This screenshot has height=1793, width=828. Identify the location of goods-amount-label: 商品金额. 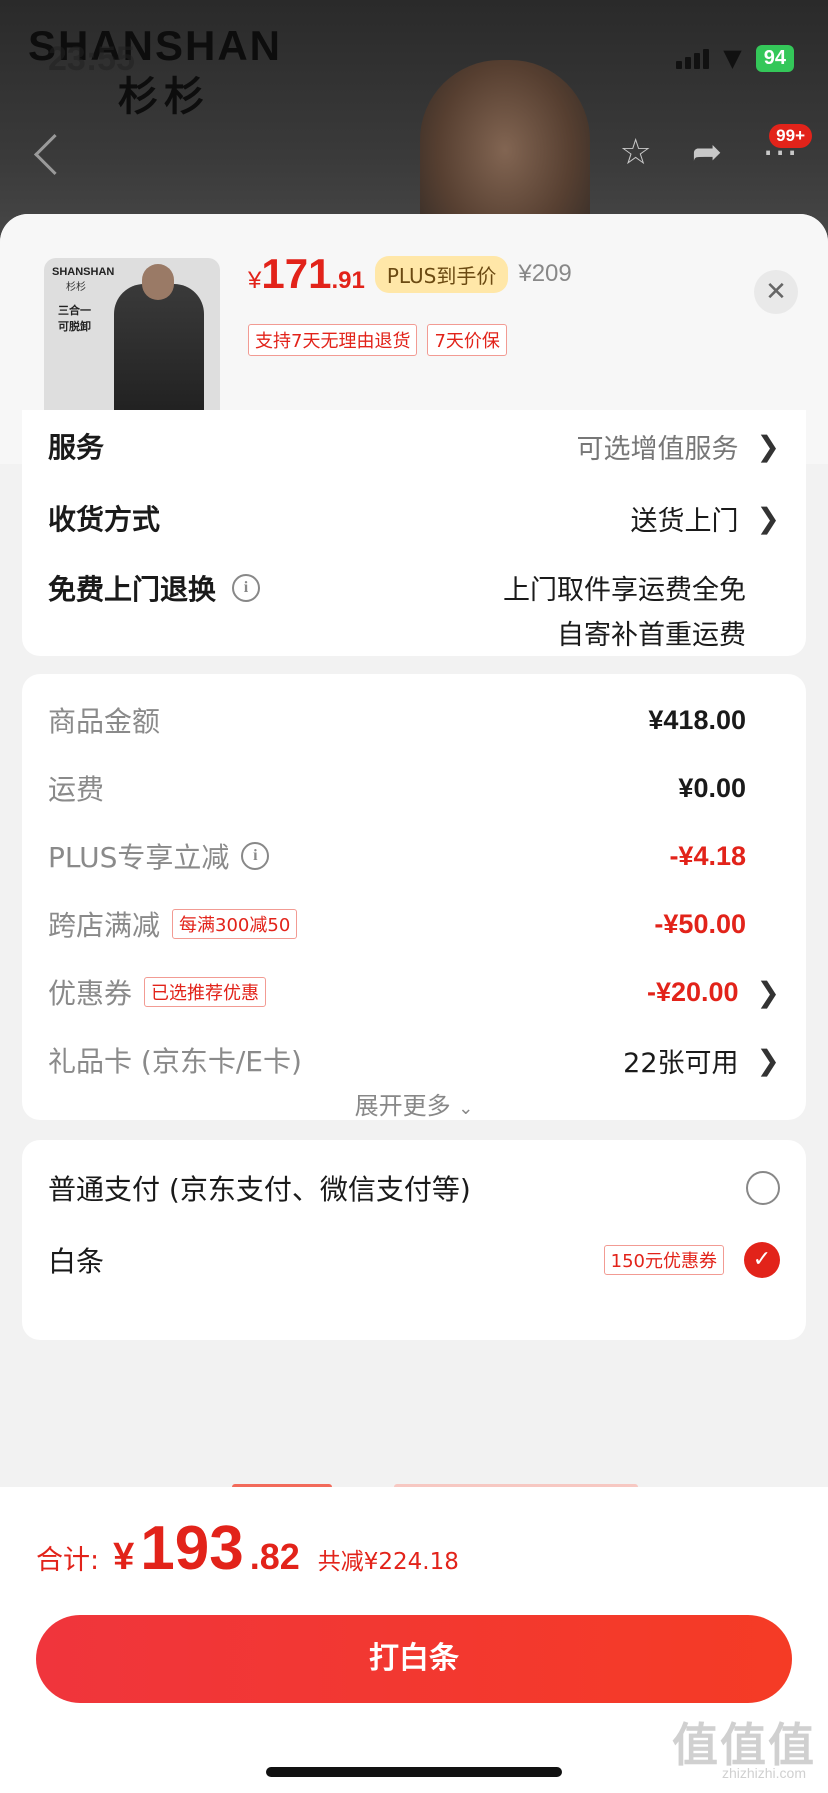
(104, 721).